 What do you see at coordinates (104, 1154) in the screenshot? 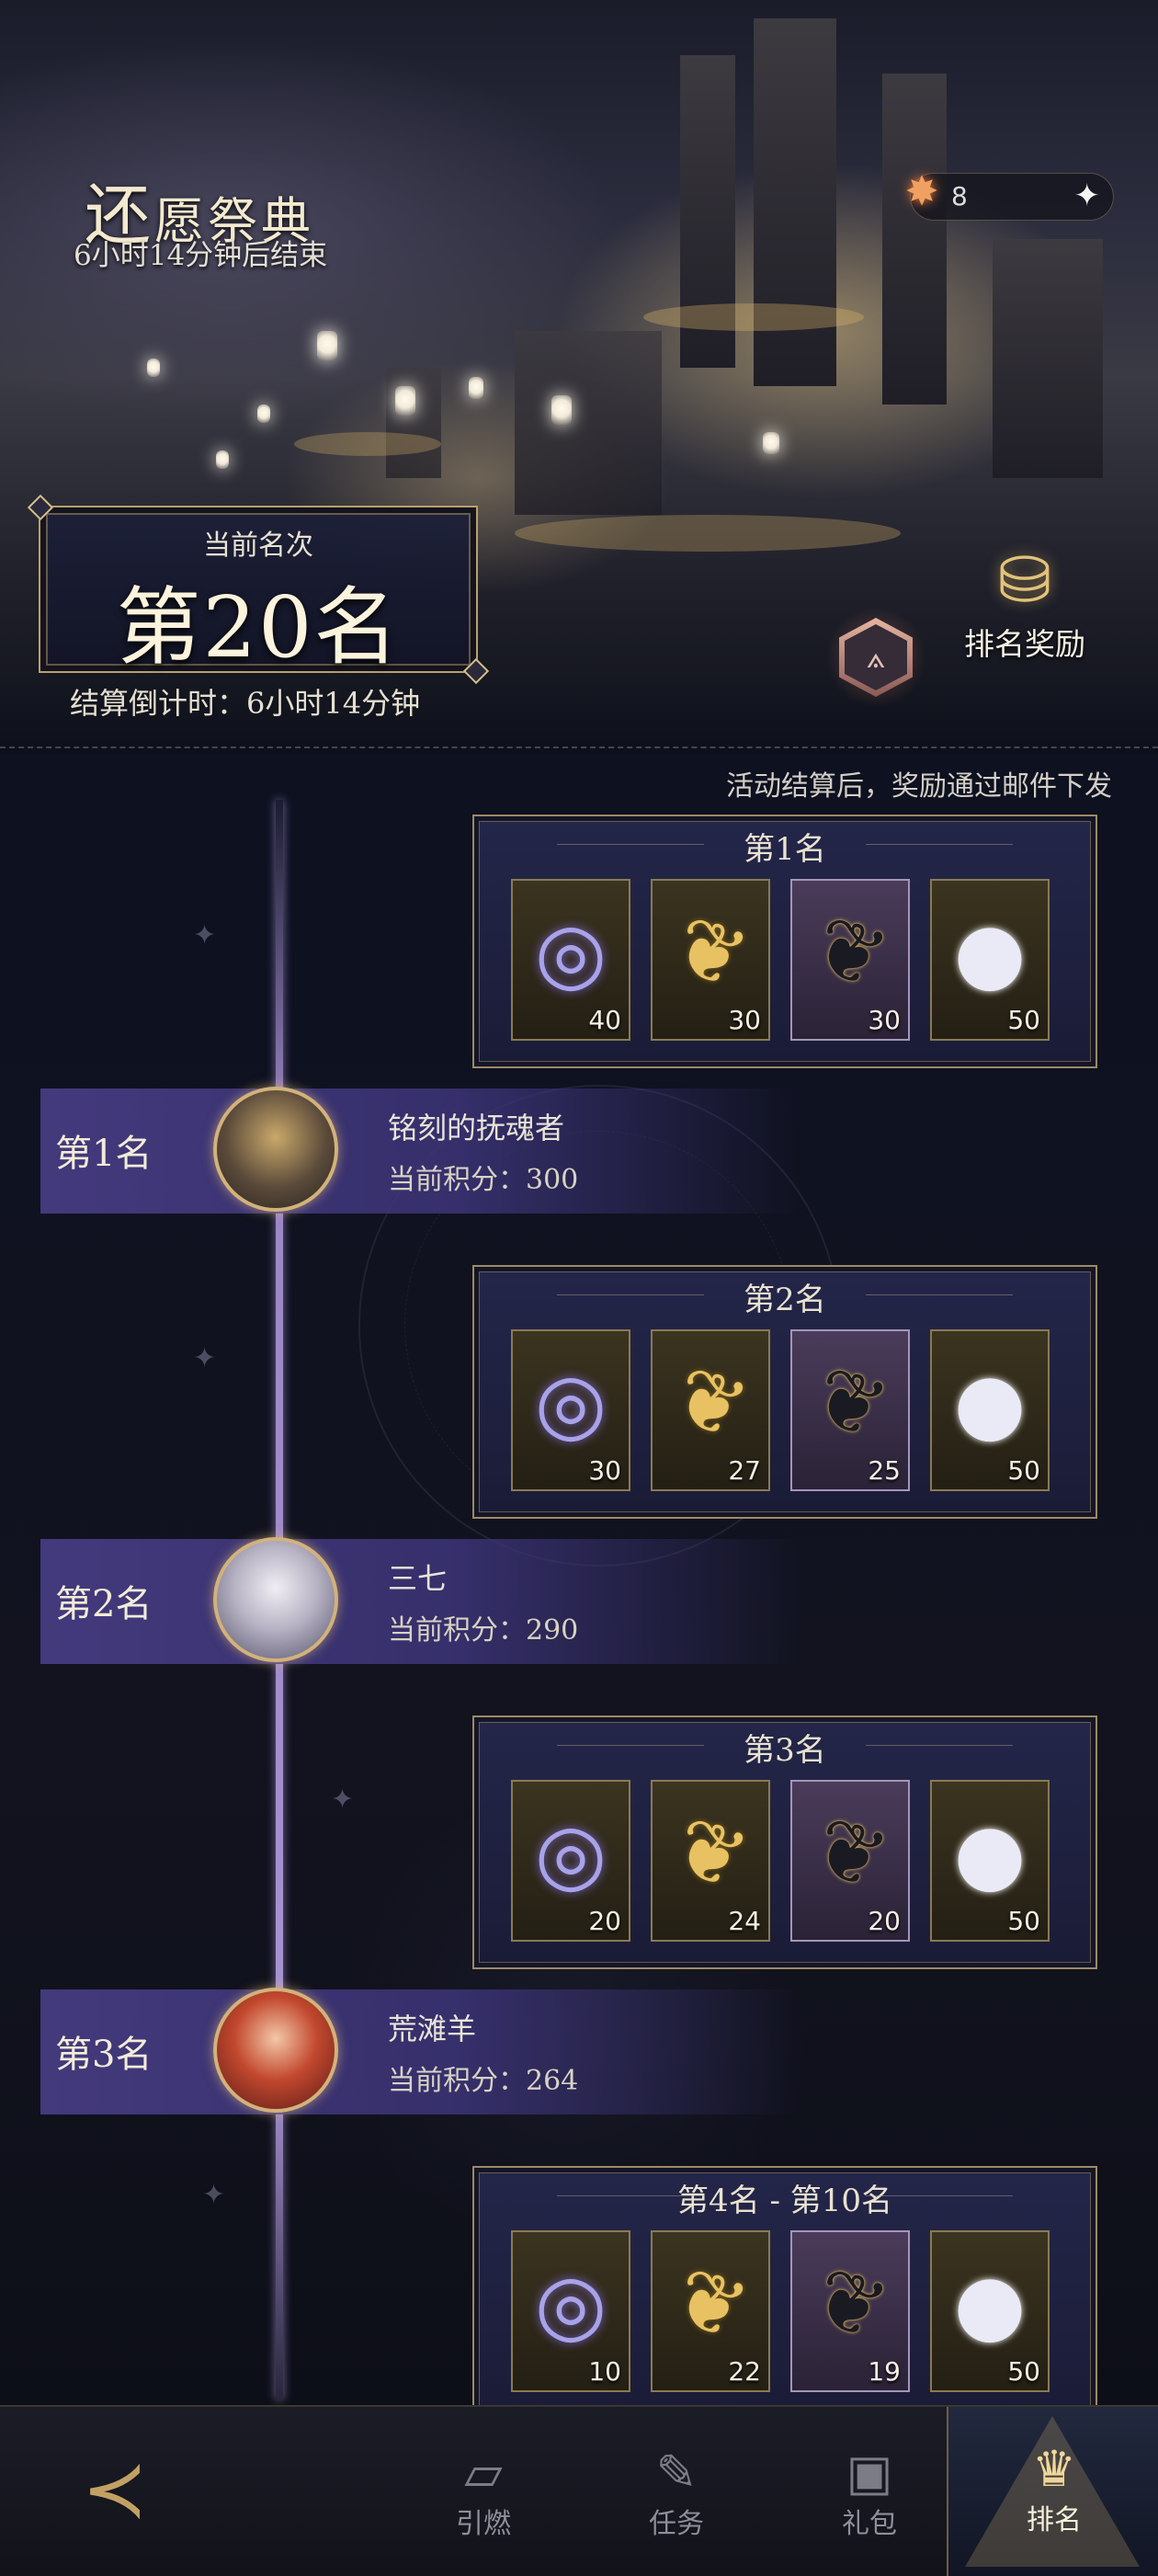
I see `player-rank: 第1名` at bounding box center [104, 1154].